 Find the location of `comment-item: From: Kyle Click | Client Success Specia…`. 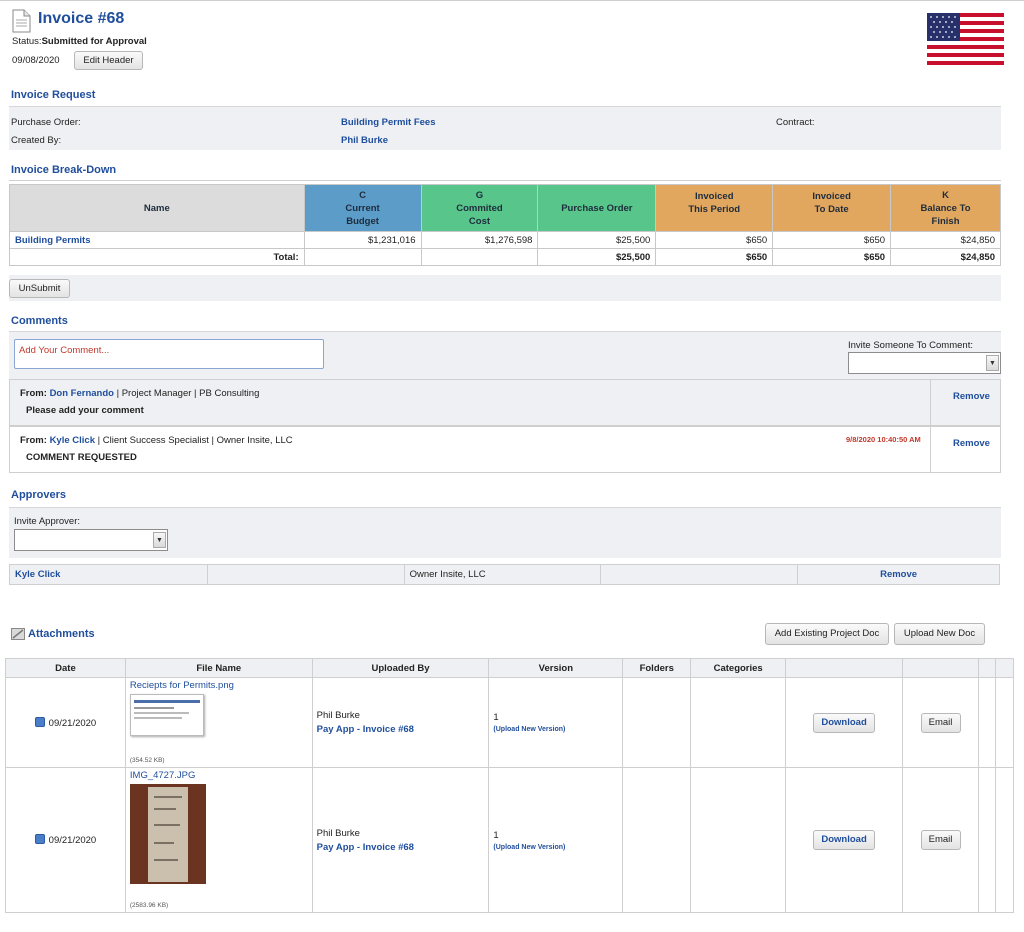

comment-item: From: Kyle Click | Client Success Specia… is located at coordinates (505, 449).